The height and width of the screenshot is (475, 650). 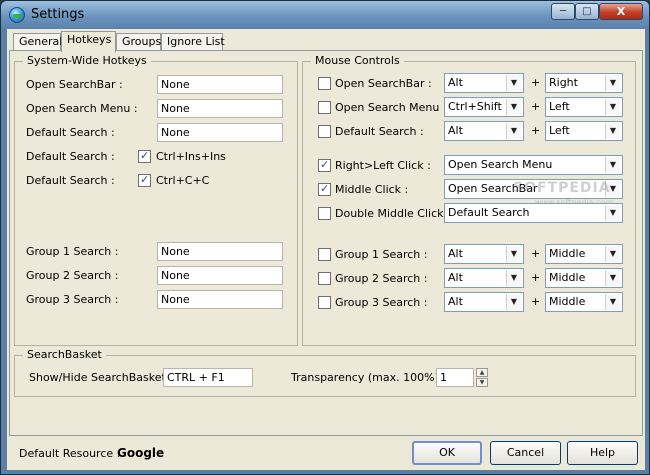 I want to click on mouse-group2-label: Group 2 Search :, so click(x=381, y=278).